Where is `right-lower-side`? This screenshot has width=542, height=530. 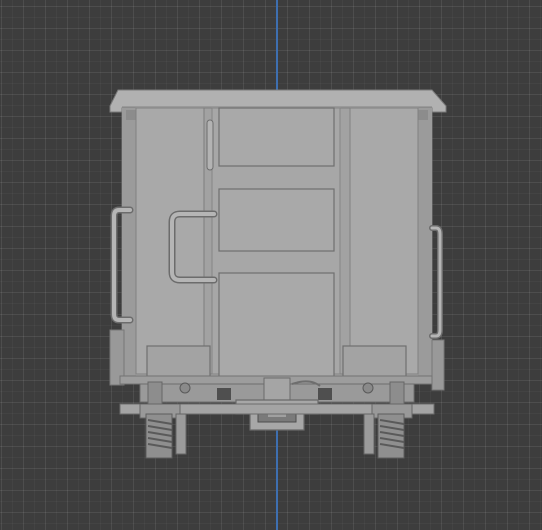 right-lower-side is located at coordinates (438, 365).